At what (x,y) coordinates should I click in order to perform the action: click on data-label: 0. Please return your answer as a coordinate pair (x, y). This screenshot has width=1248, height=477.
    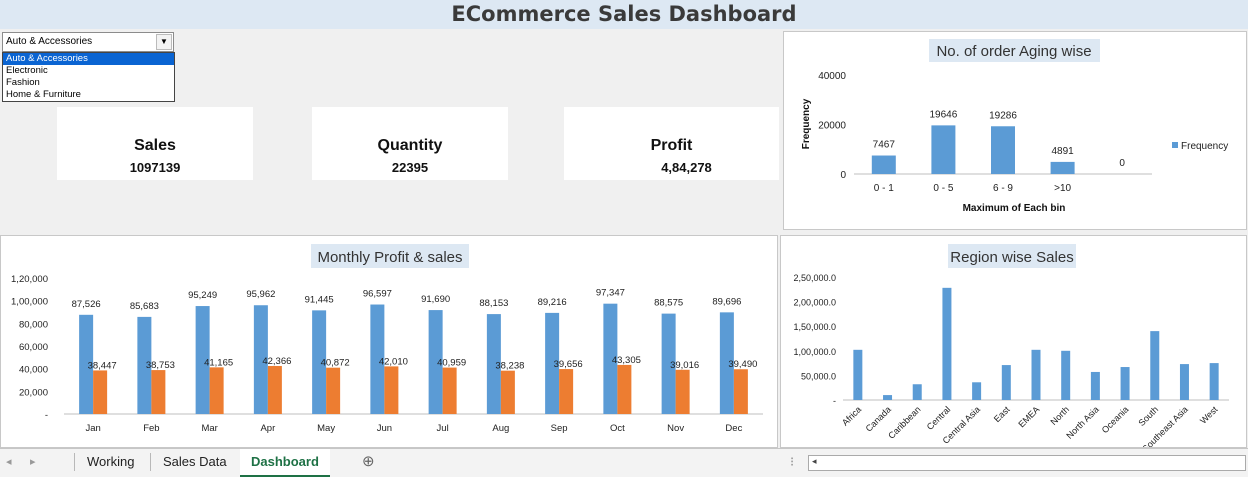
    Looking at the image, I should click on (1122, 163).